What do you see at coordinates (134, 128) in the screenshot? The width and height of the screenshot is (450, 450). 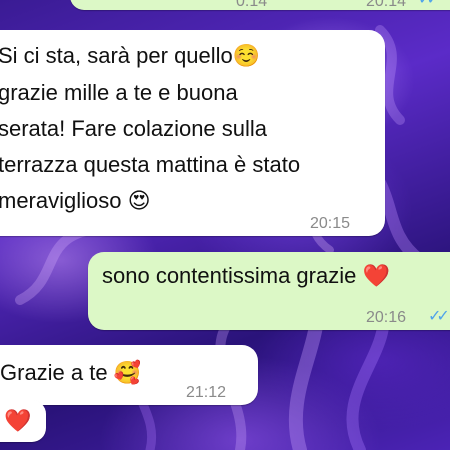 I see `message-text-line: serata! Fare colazione sulla` at bounding box center [134, 128].